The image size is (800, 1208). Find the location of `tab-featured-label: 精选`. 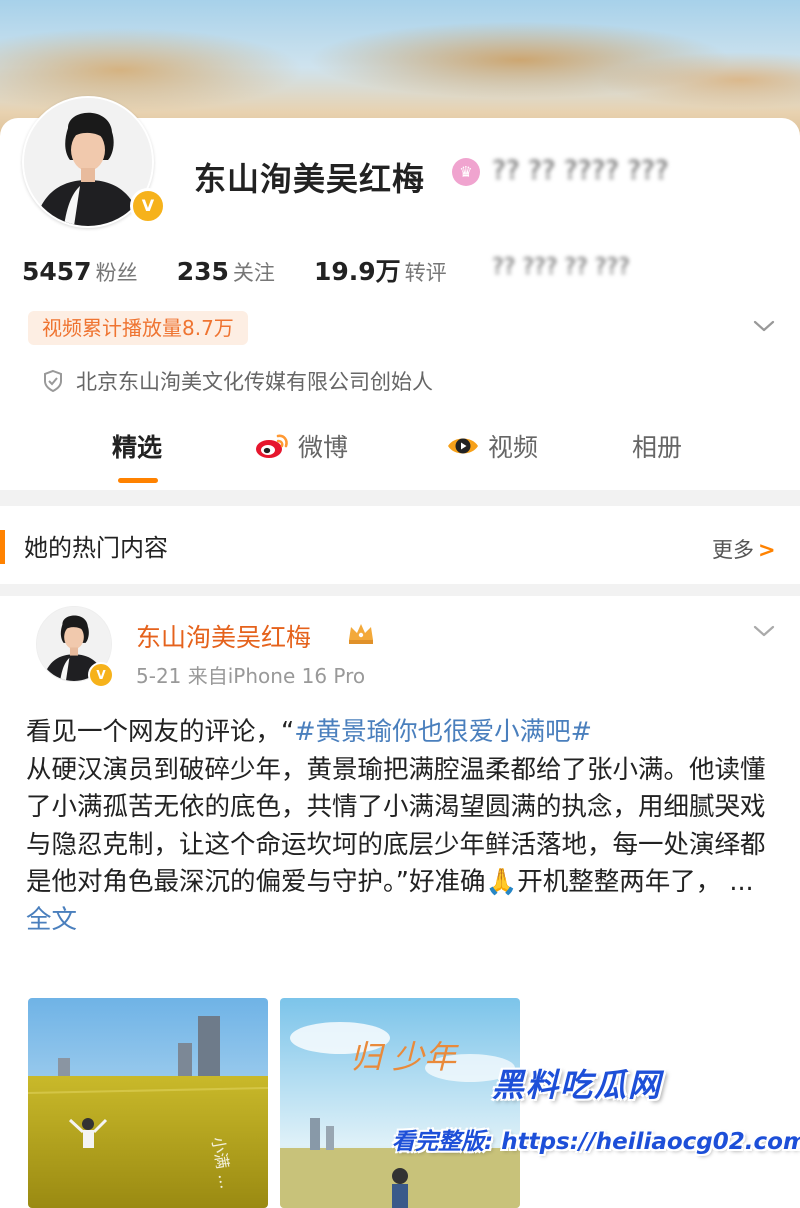

tab-featured-label: 精选 is located at coordinates (137, 447).